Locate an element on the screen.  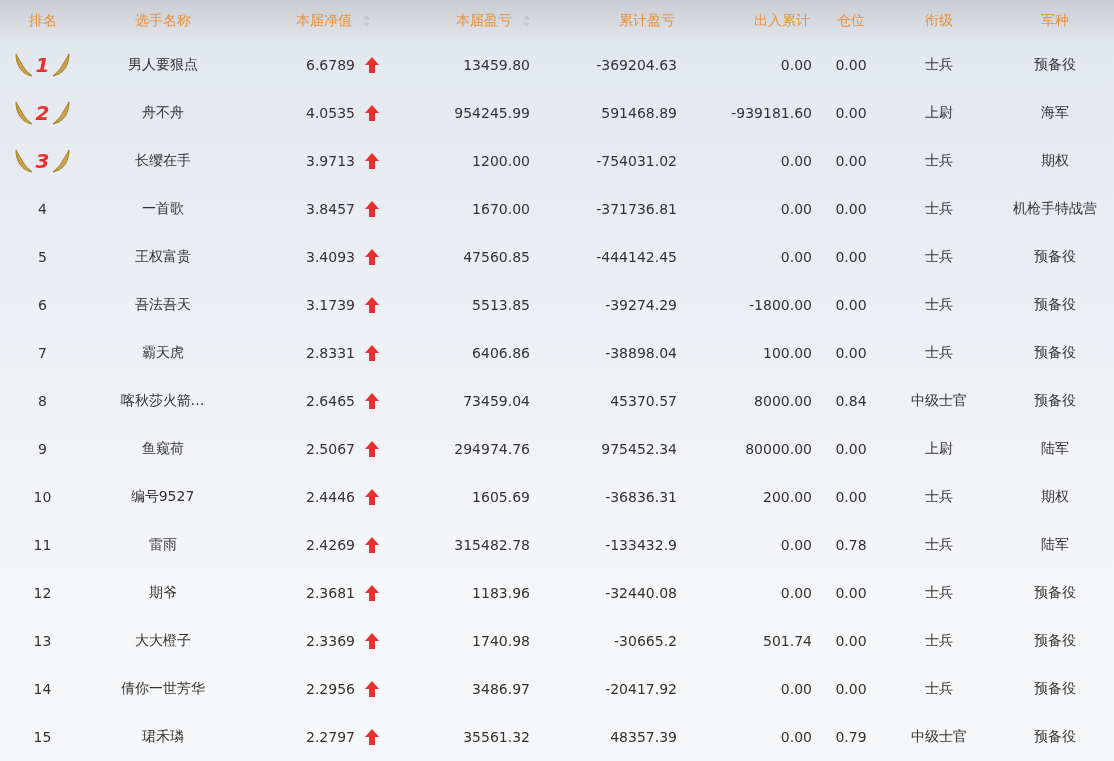
period-profit: 1605.69 is located at coordinates (501, 497).